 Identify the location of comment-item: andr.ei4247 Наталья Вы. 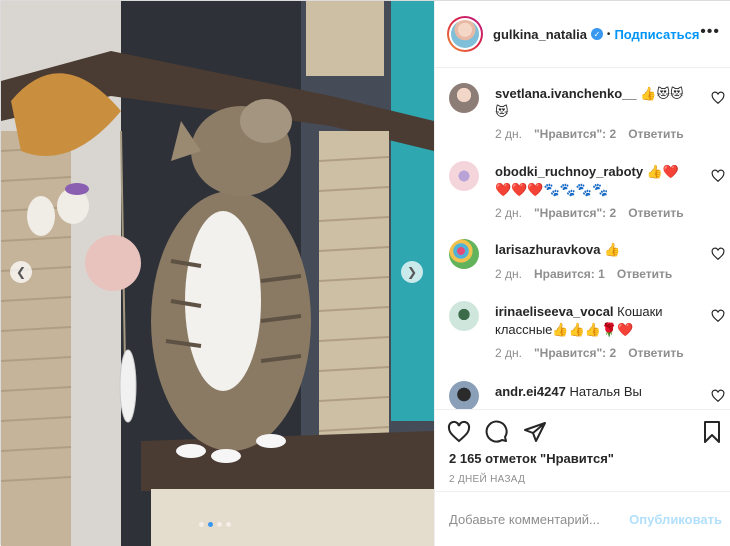
(587, 395).